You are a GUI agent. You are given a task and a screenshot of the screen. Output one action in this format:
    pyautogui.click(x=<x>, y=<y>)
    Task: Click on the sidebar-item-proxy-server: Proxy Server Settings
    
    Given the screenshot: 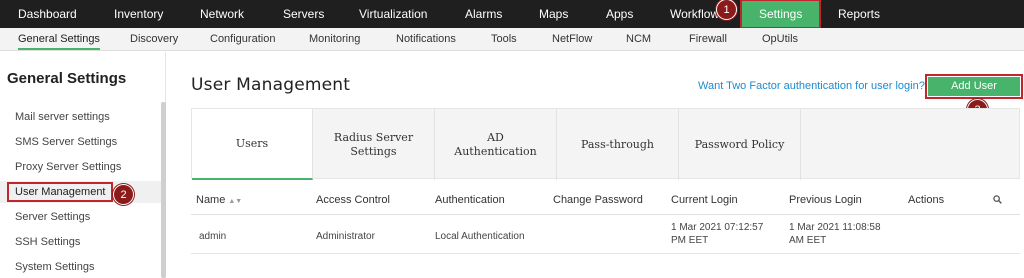 What is the action you would take?
    pyautogui.click(x=81, y=167)
    